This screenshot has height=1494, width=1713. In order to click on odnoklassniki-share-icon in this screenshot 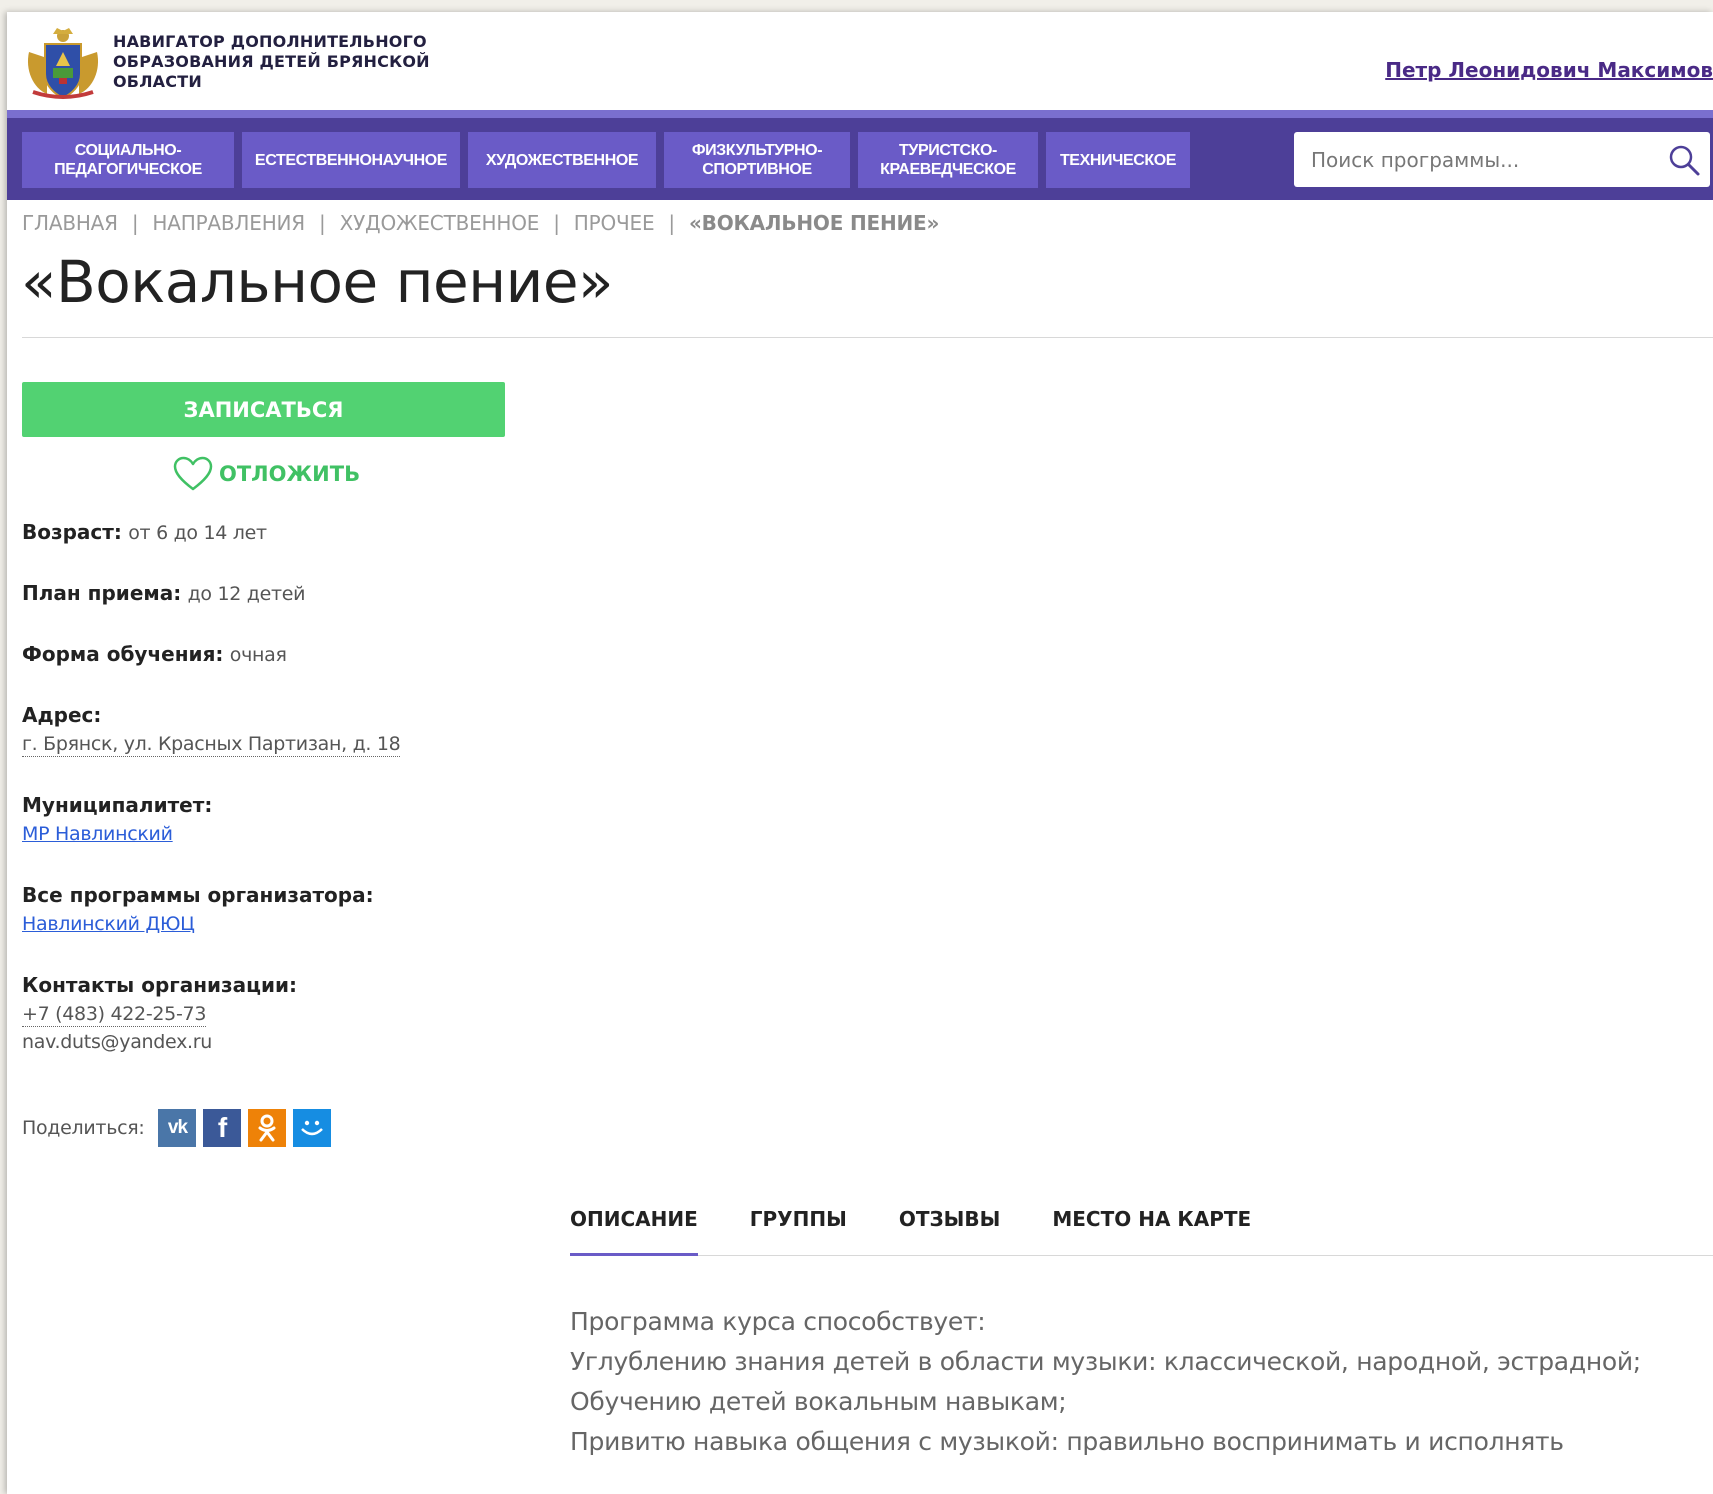, I will do `click(267, 1128)`.